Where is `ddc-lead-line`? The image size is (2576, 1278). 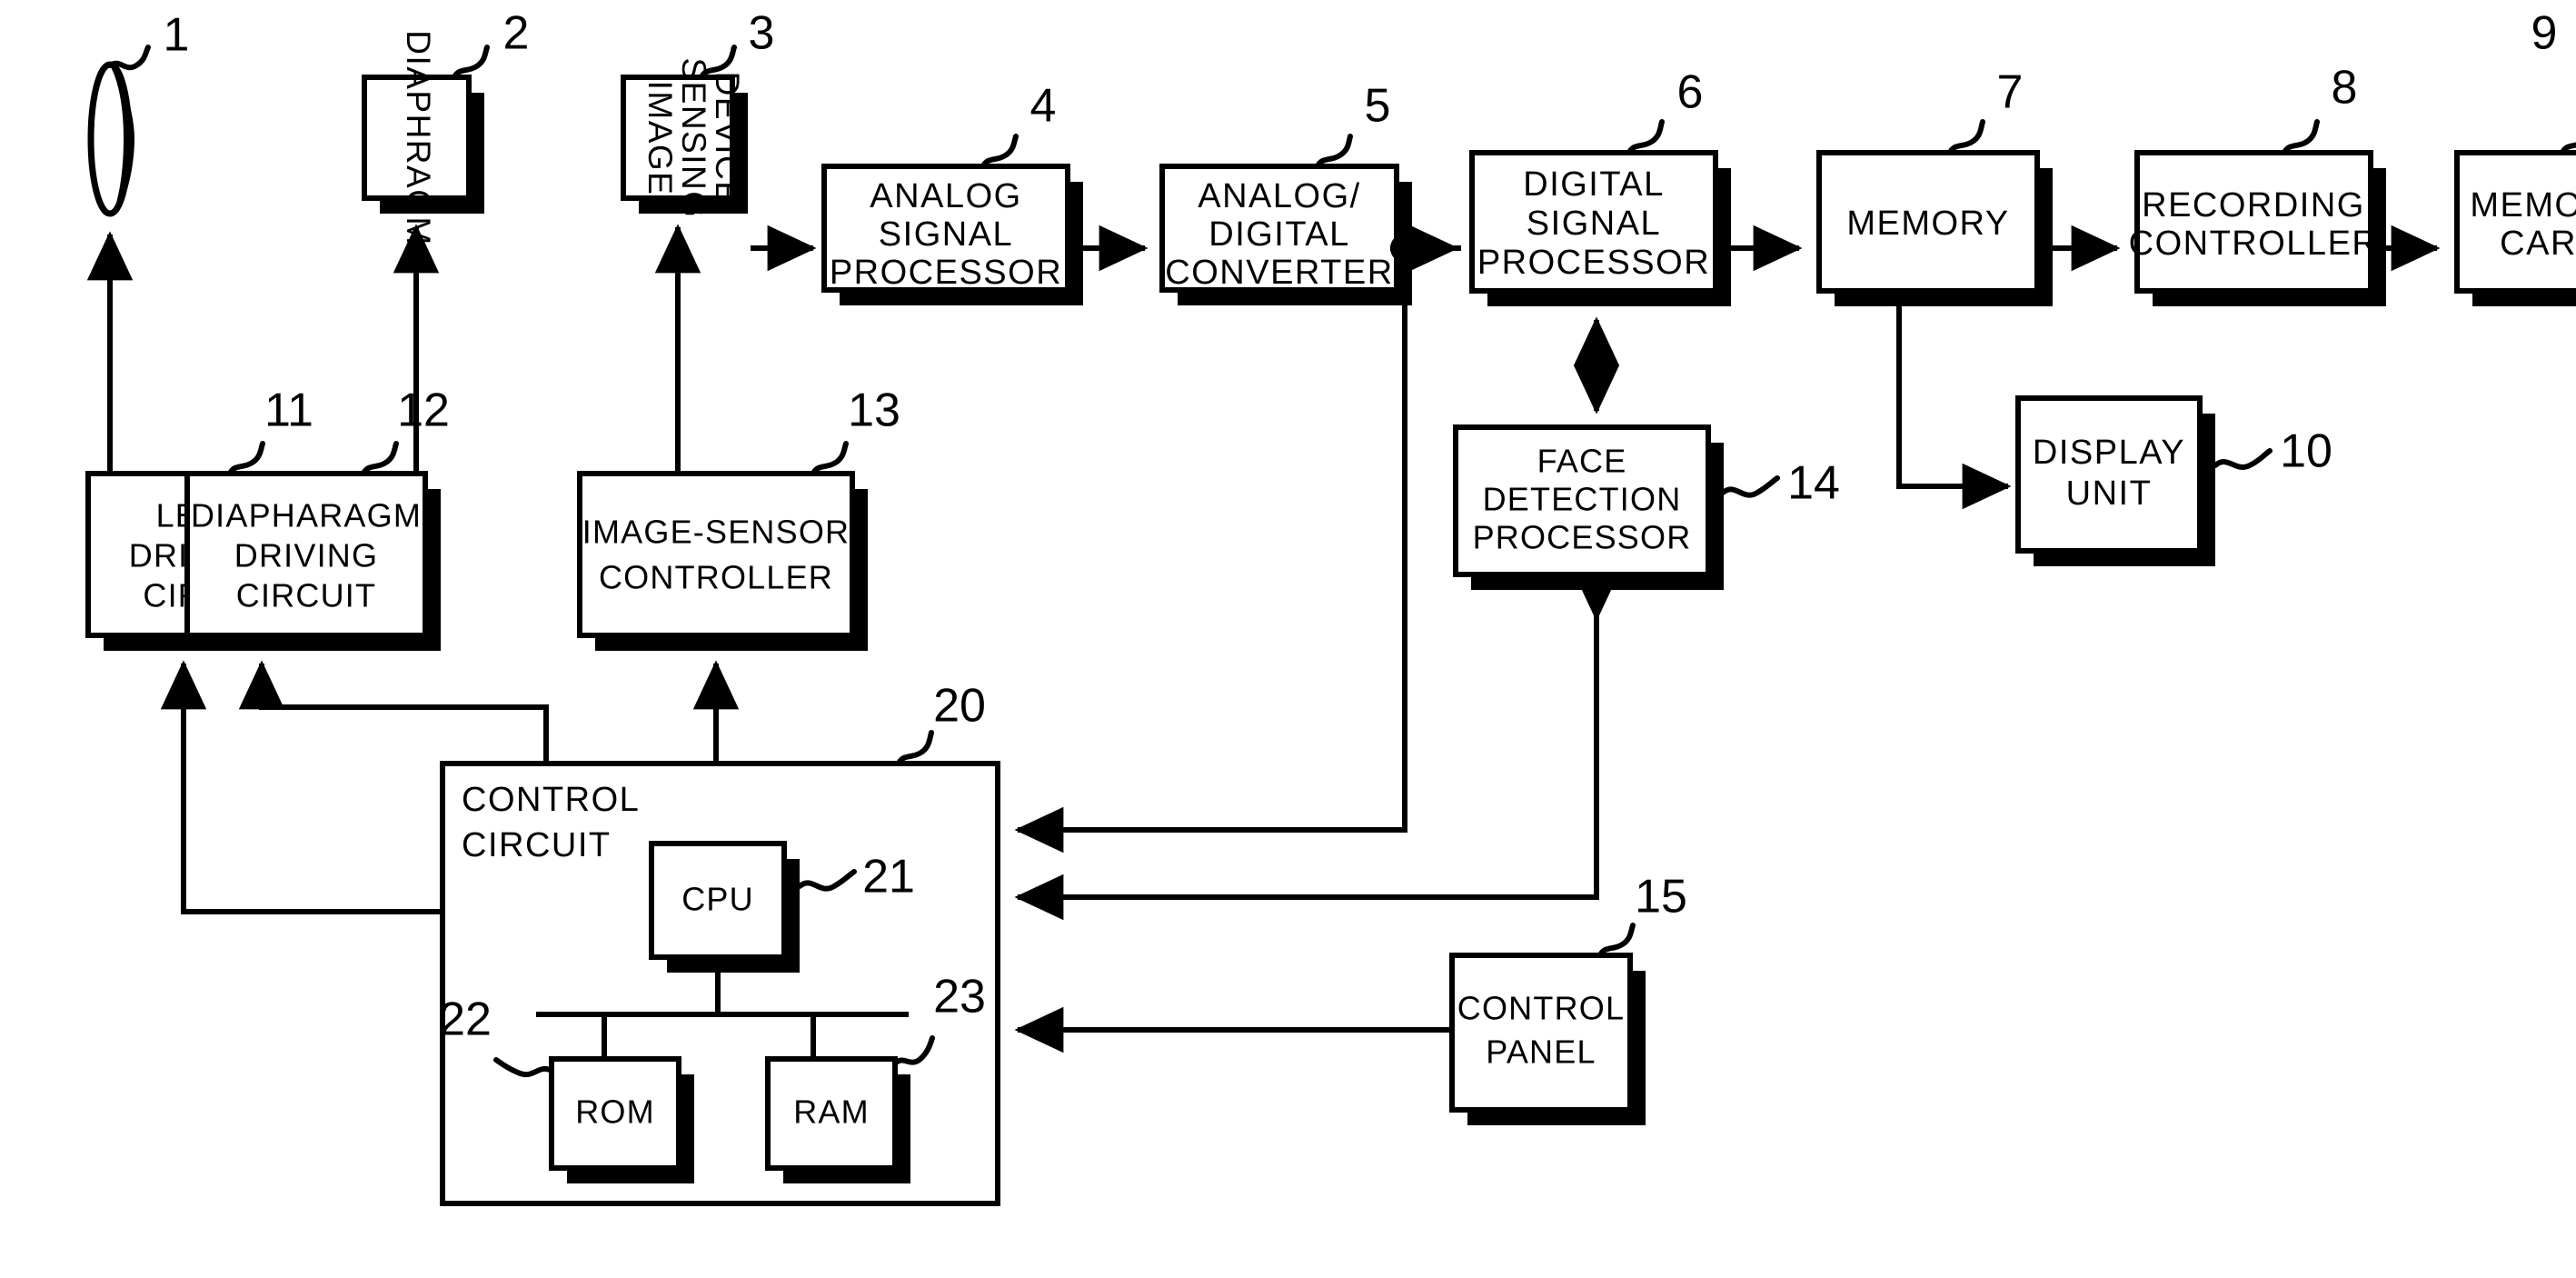
ddc-lead-line is located at coordinates (380, 458).